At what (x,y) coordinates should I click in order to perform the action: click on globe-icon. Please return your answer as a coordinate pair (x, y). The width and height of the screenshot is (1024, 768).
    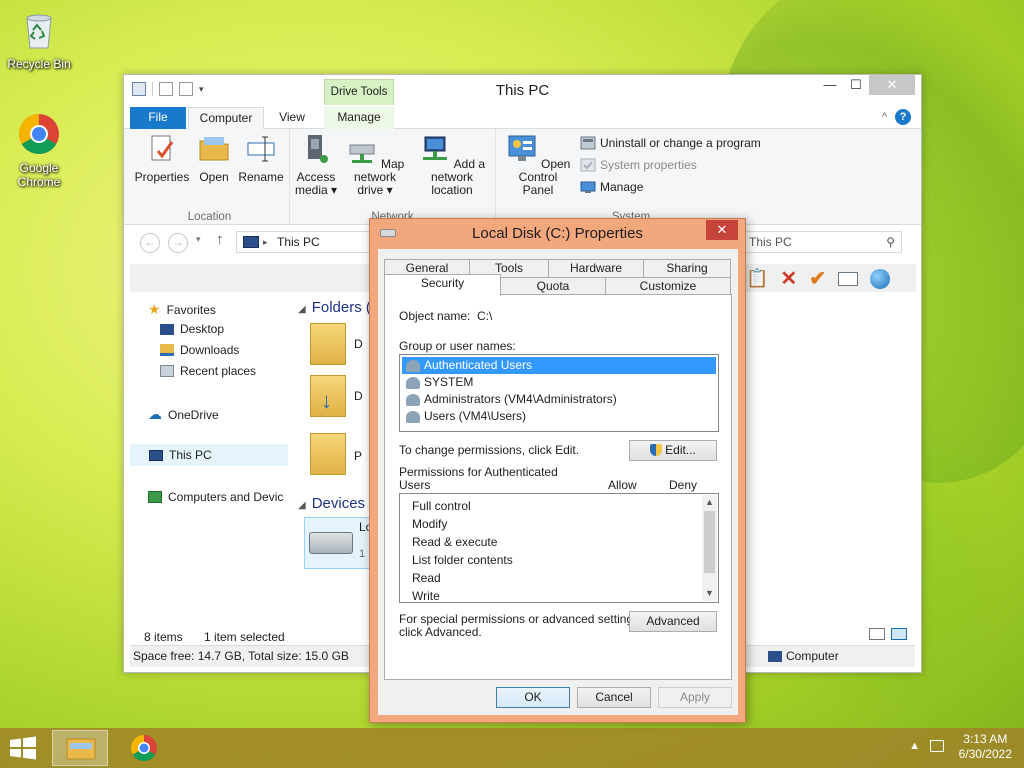
    Looking at the image, I should click on (879, 278).